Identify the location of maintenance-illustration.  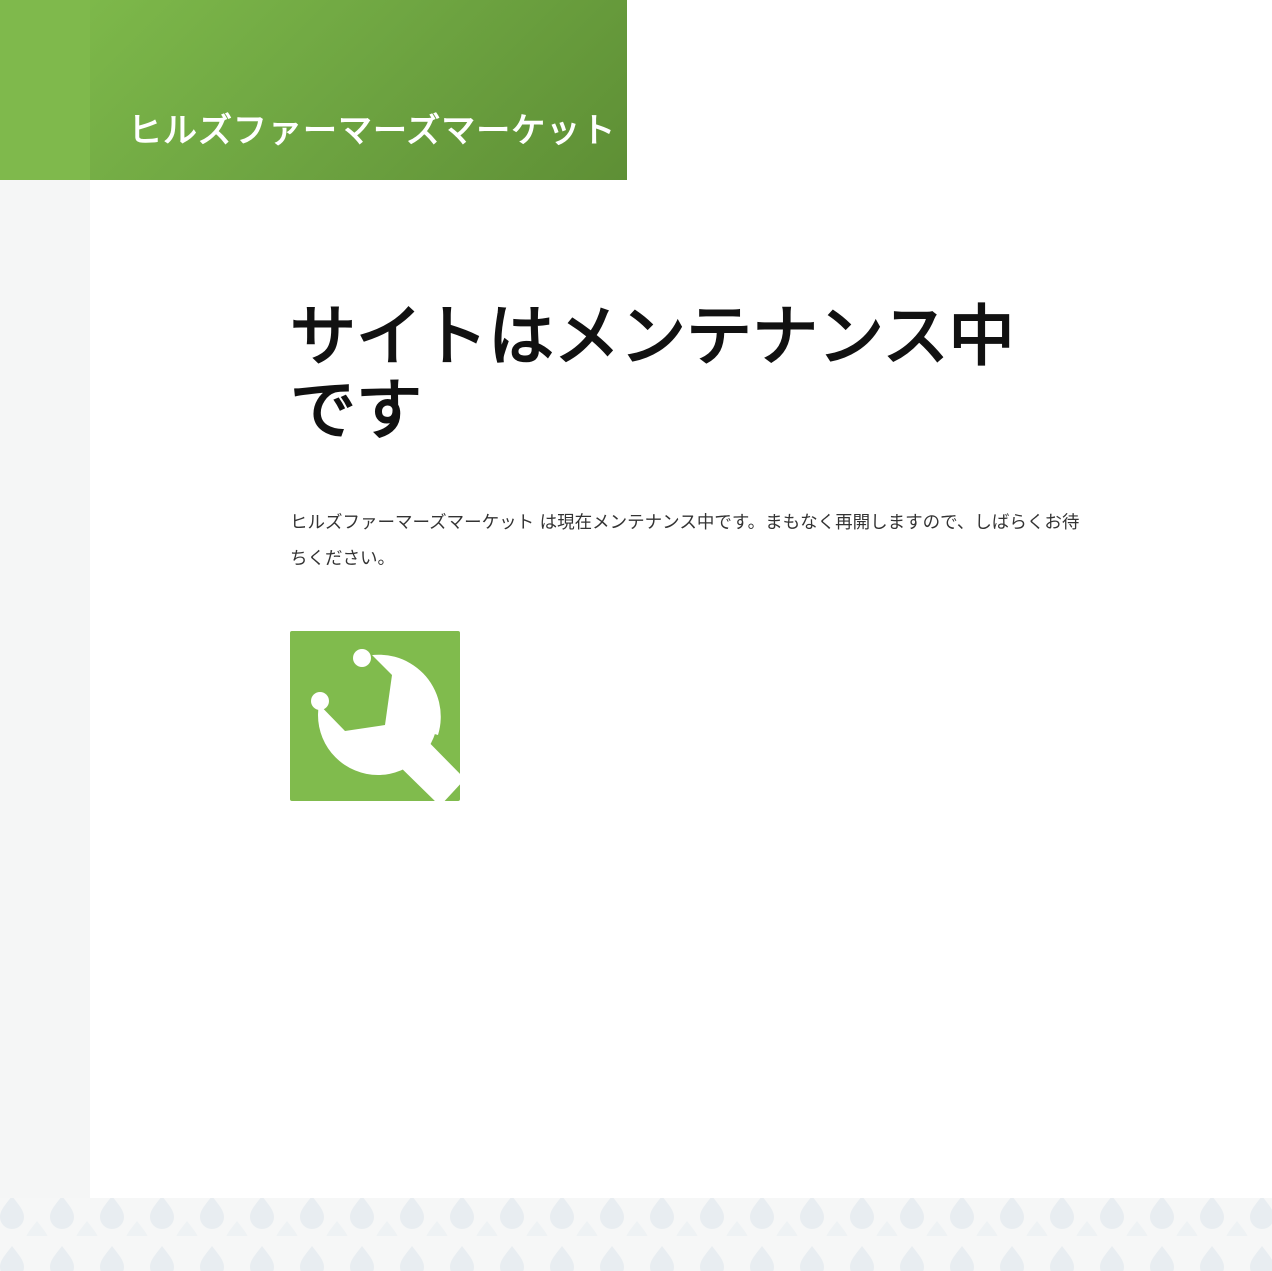
(375, 716).